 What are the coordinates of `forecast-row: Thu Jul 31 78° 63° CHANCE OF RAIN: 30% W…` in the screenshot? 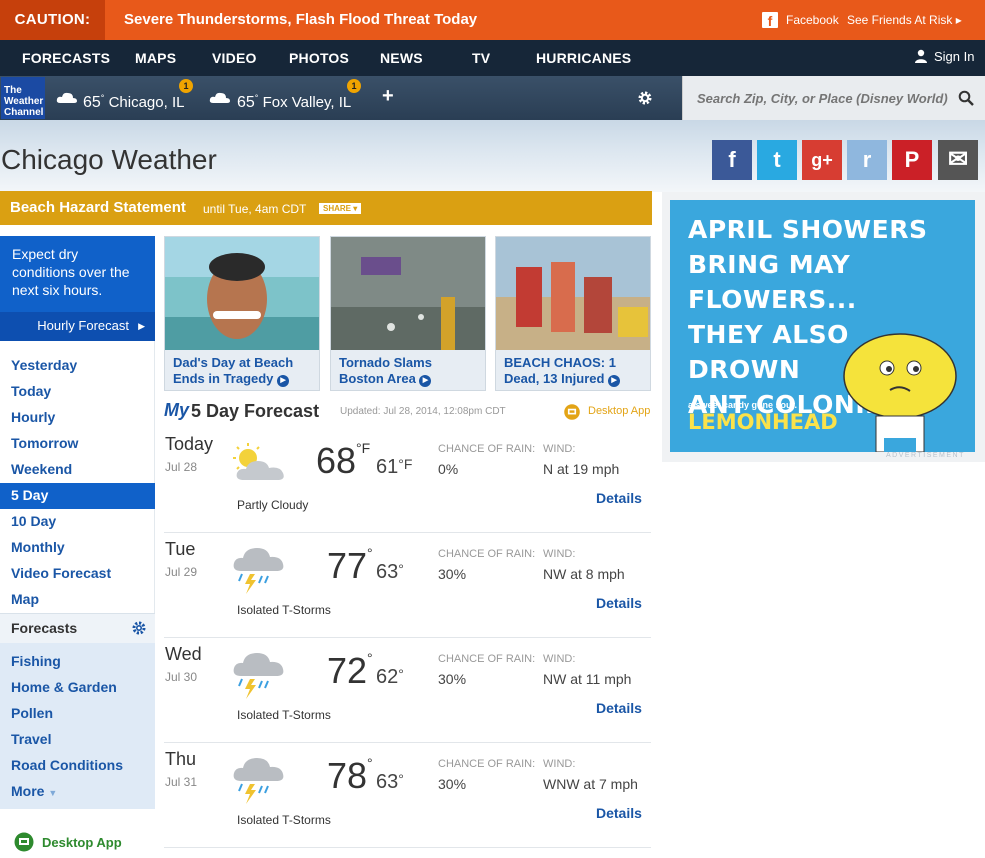 It's located at (407, 795).